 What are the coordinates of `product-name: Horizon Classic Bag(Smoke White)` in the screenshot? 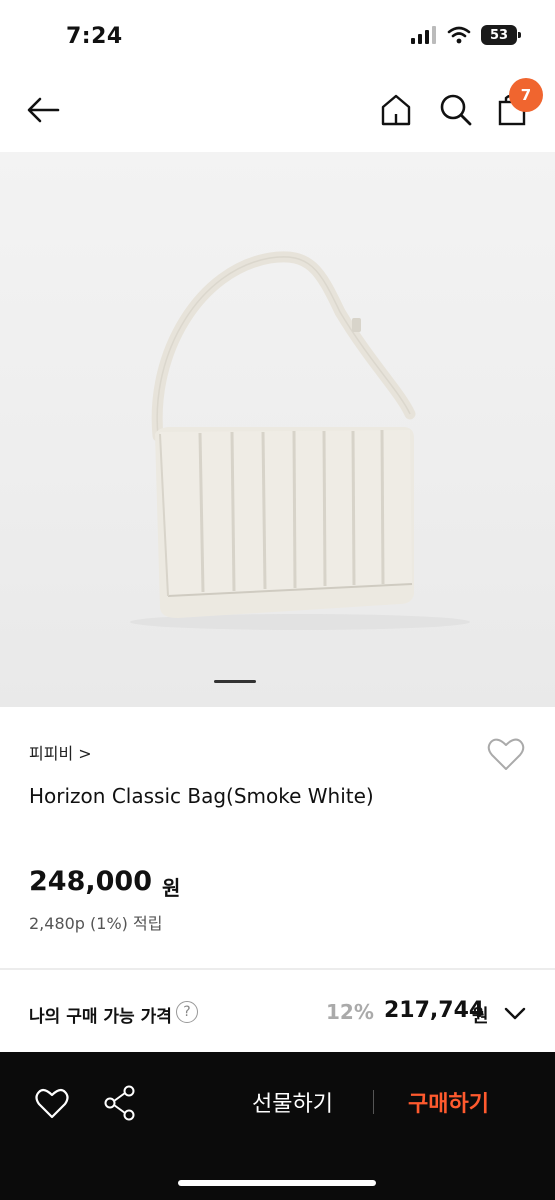 It's located at (201, 796).